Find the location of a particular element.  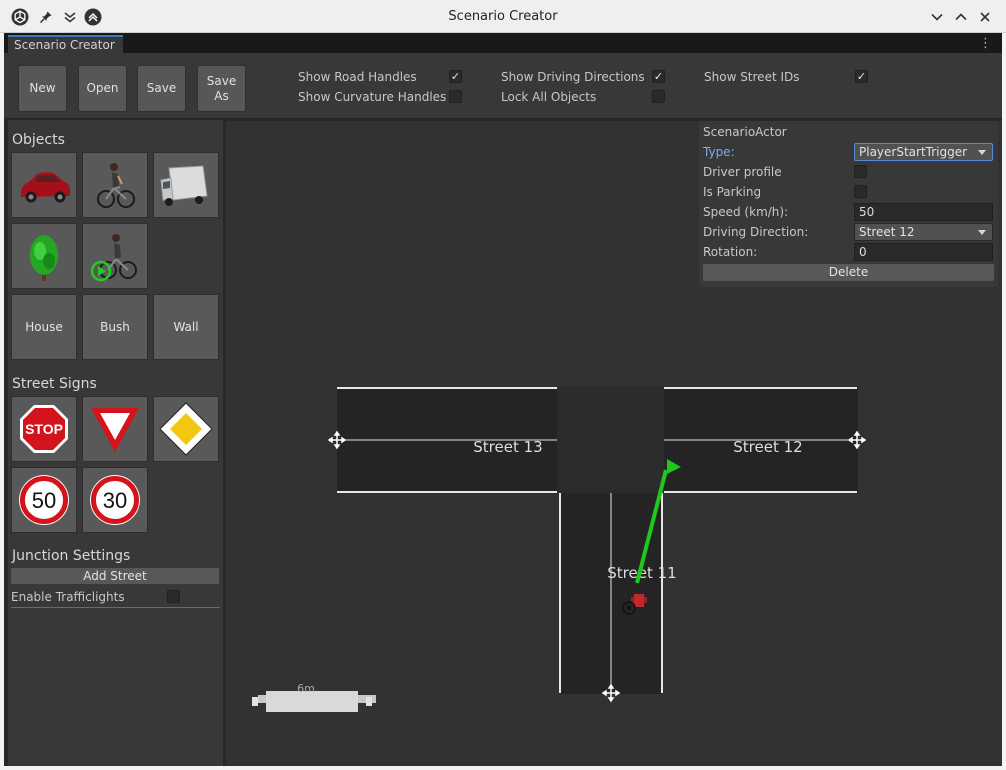

save-as-line2: As is located at coordinates (221, 95).